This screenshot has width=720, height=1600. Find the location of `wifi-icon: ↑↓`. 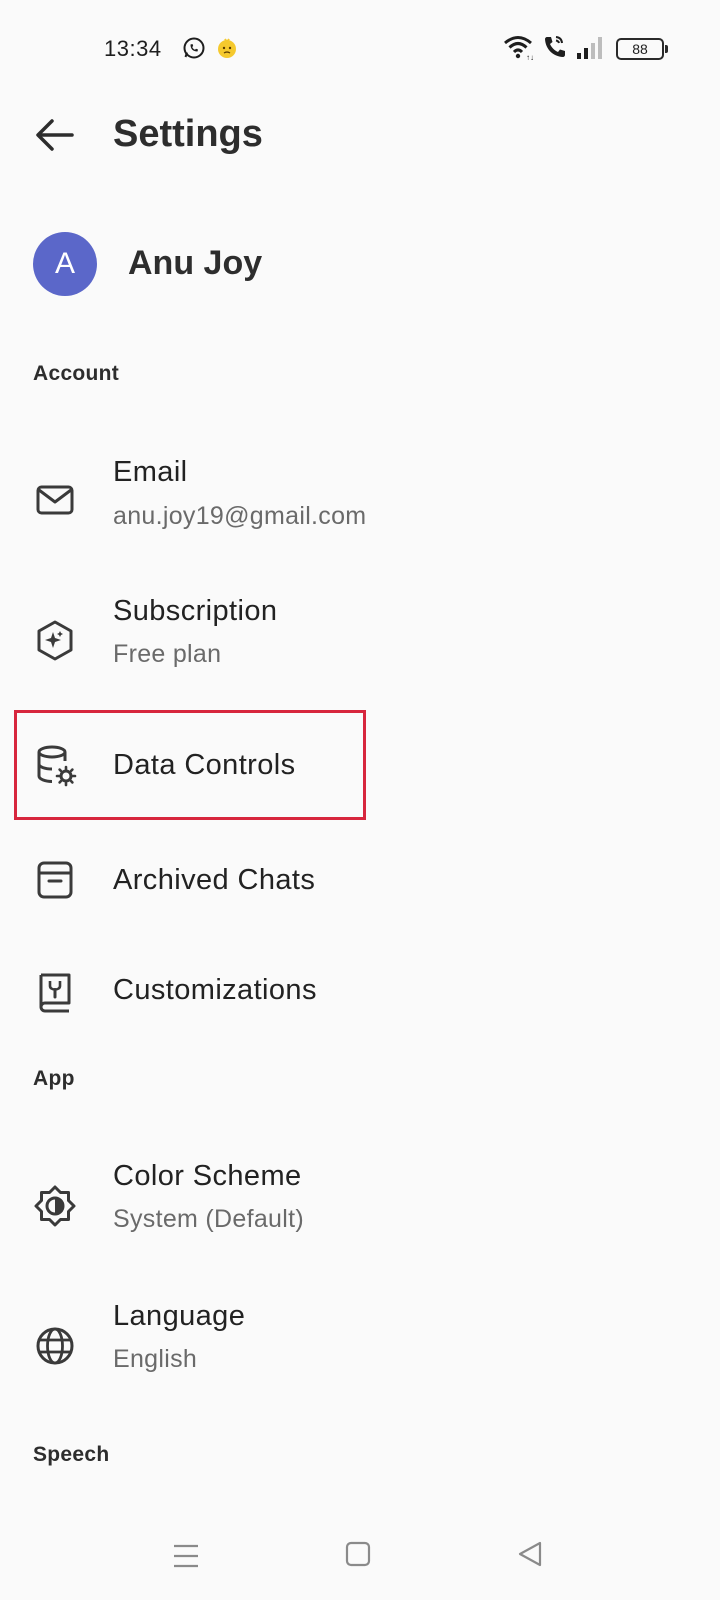

wifi-icon: ↑↓ is located at coordinates (518, 48).